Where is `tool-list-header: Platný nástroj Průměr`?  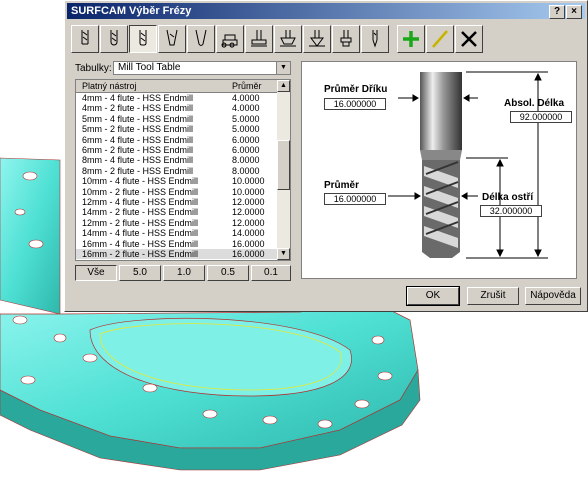 tool-list-header: Platný nástroj Průměr is located at coordinates (177, 86).